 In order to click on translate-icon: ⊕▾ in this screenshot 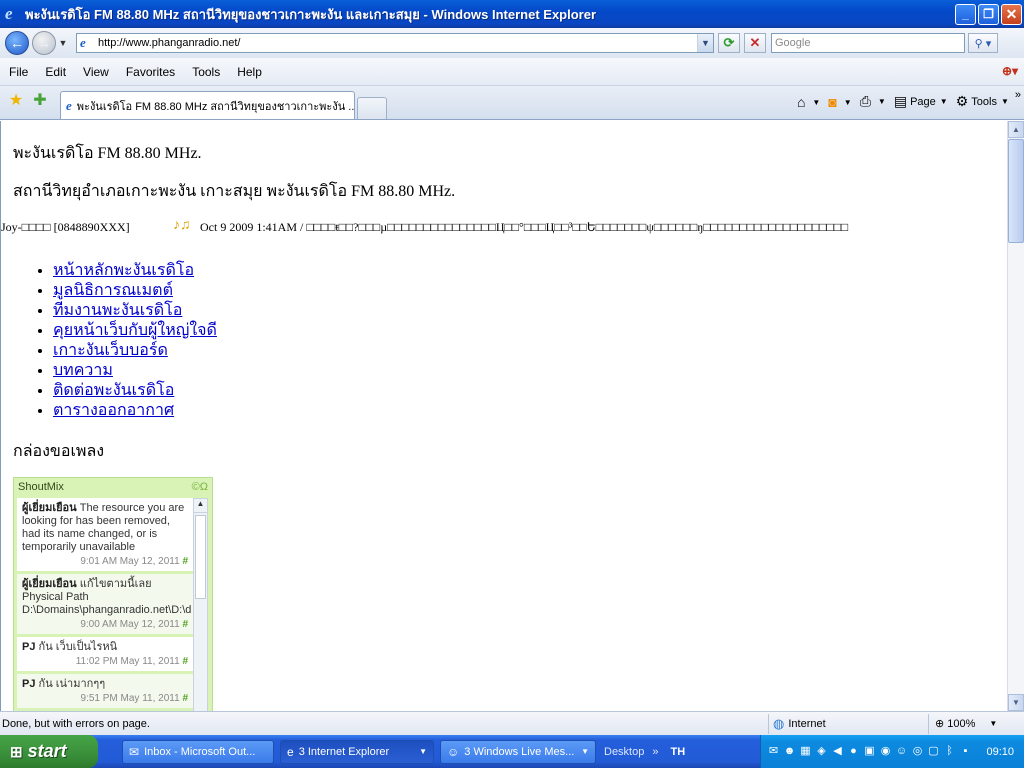, I will do `click(1011, 72)`.